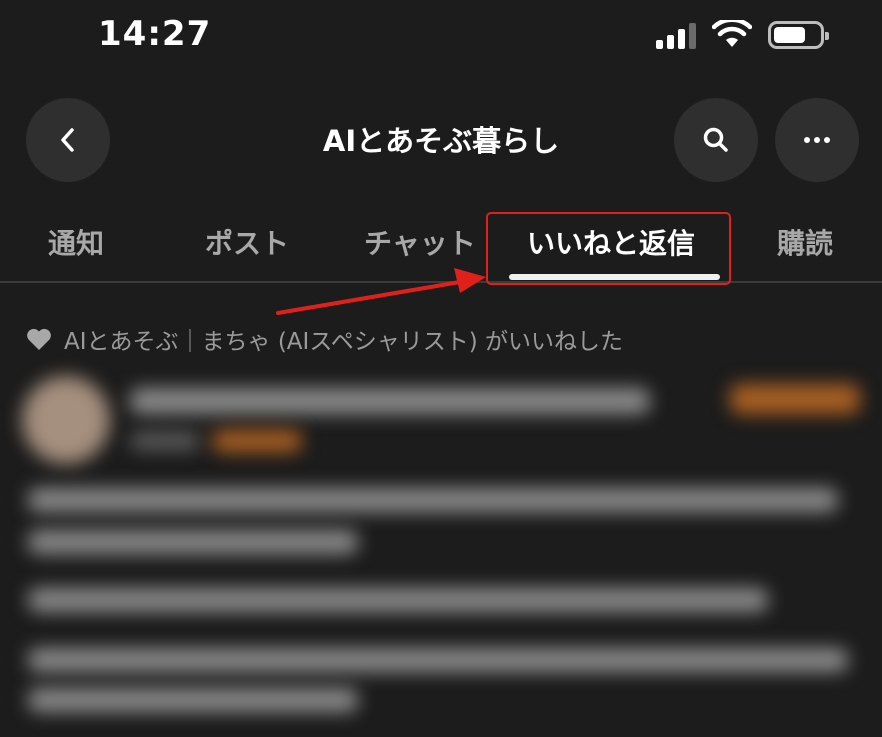 This screenshot has width=882, height=737. What do you see at coordinates (39, 339) in the screenshot?
I see `heart-icon` at bounding box center [39, 339].